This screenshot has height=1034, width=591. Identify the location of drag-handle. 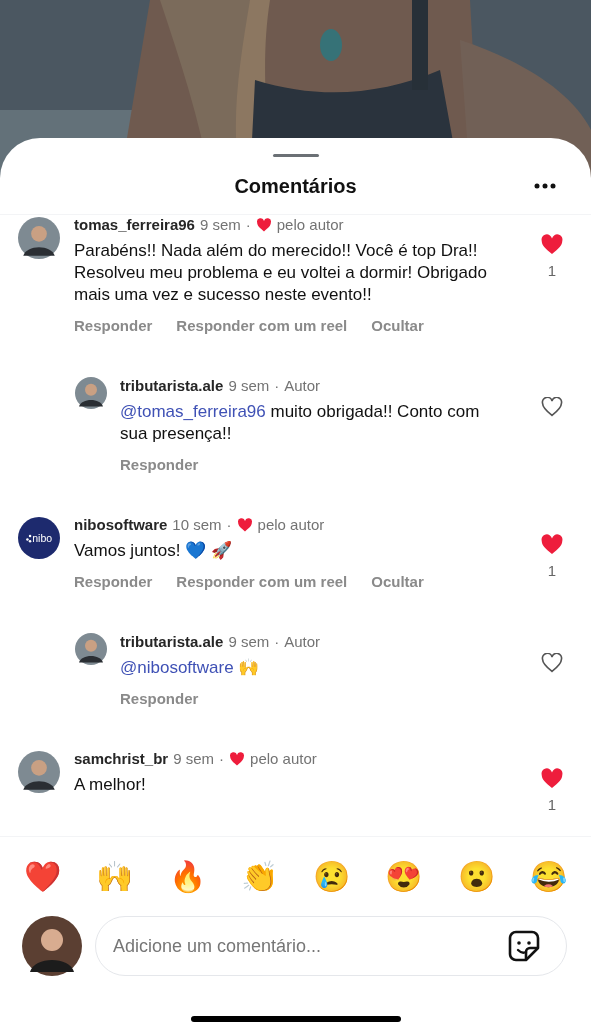
(295, 155).